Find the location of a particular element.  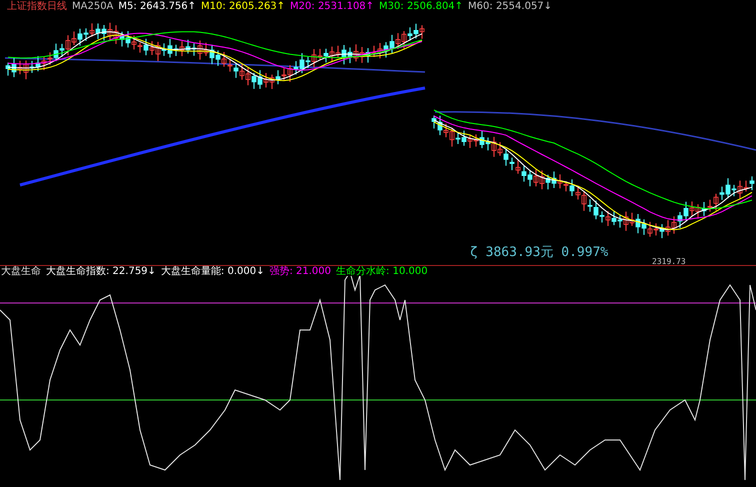

indicator-label: 大盘生命量能: 0.000↓ is located at coordinates (212, 271).